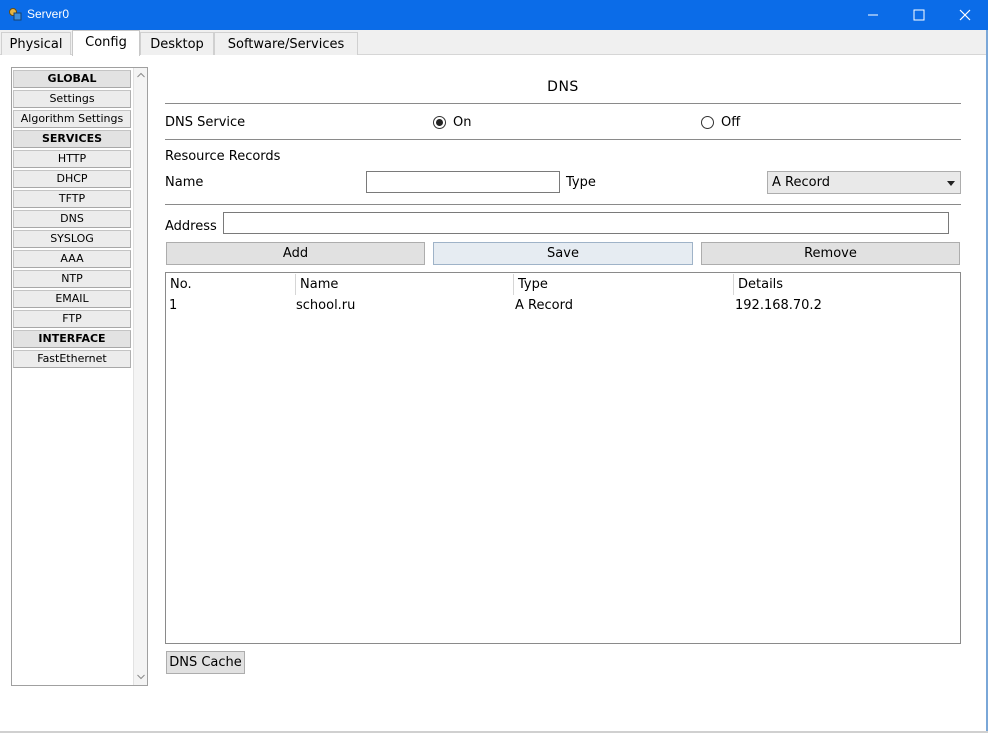 Image resolution: width=988 pixels, height=733 pixels. What do you see at coordinates (141, 677) in the screenshot?
I see `scroll-down-icon` at bounding box center [141, 677].